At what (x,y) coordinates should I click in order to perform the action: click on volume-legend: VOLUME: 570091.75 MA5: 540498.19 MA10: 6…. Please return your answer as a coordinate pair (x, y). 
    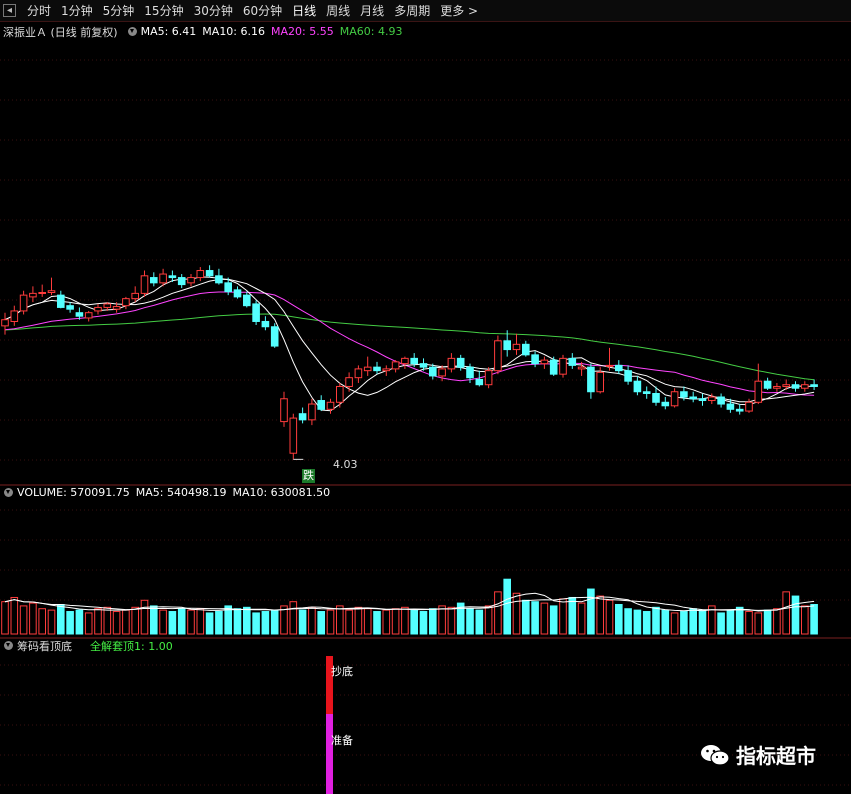
    Looking at the image, I should click on (168, 492).